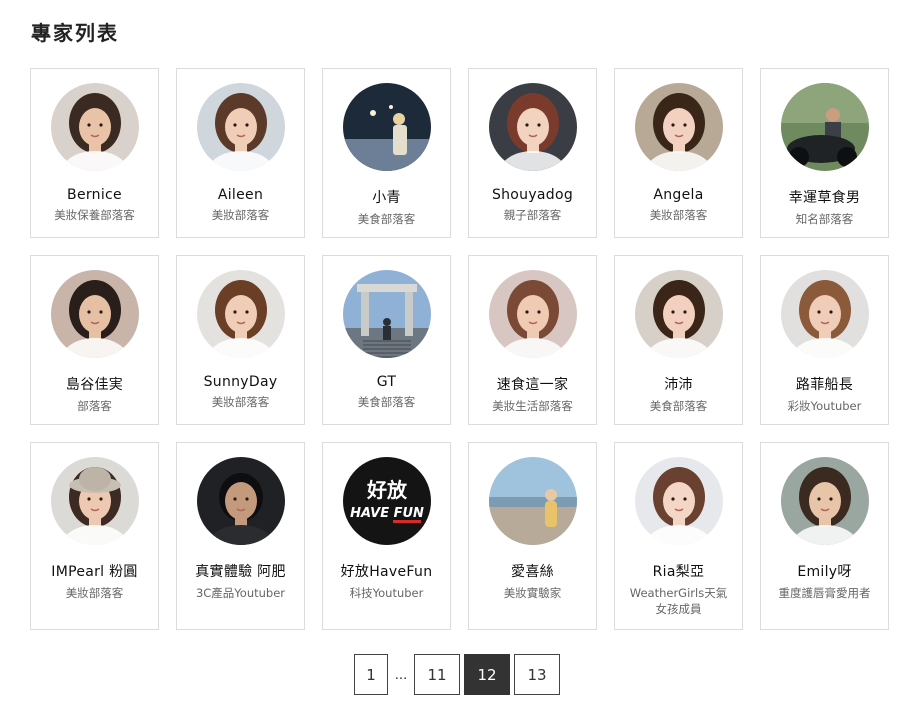  Describe the element at coordinates (387, 382) in the screenshot. I see `expert-name: GT` at that location.